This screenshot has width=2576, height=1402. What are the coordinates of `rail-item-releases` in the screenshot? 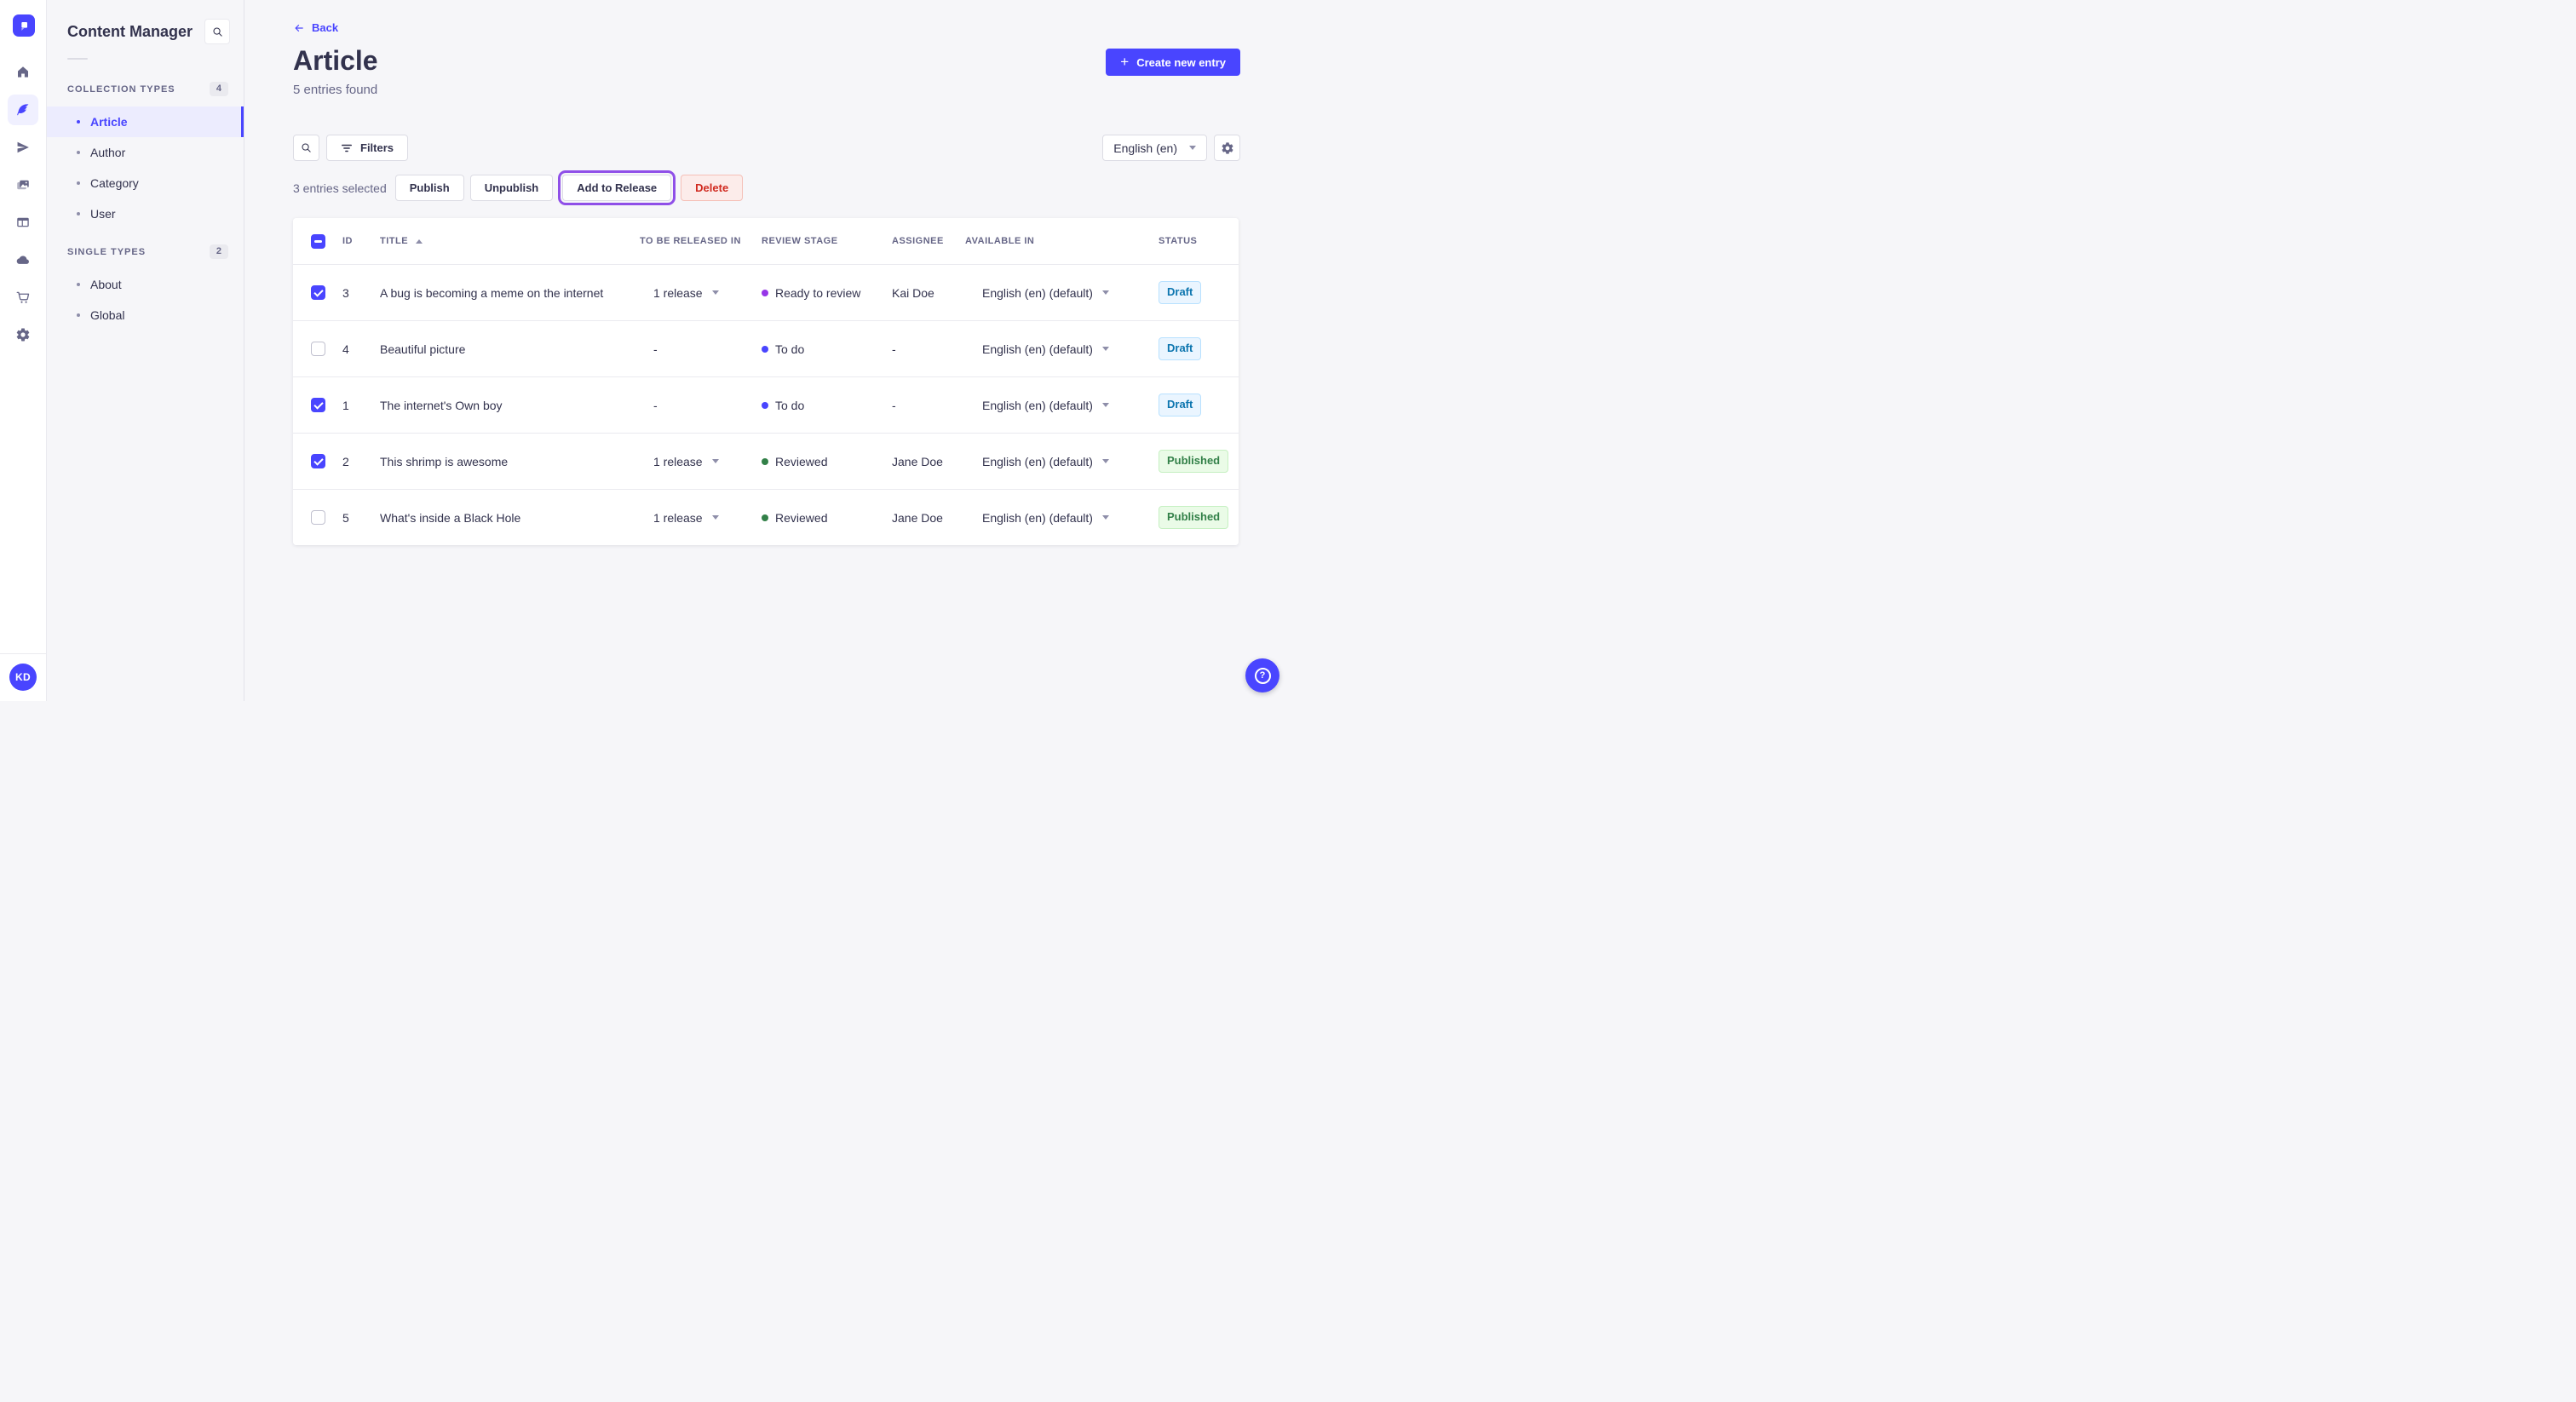 It's located at (23, 147).